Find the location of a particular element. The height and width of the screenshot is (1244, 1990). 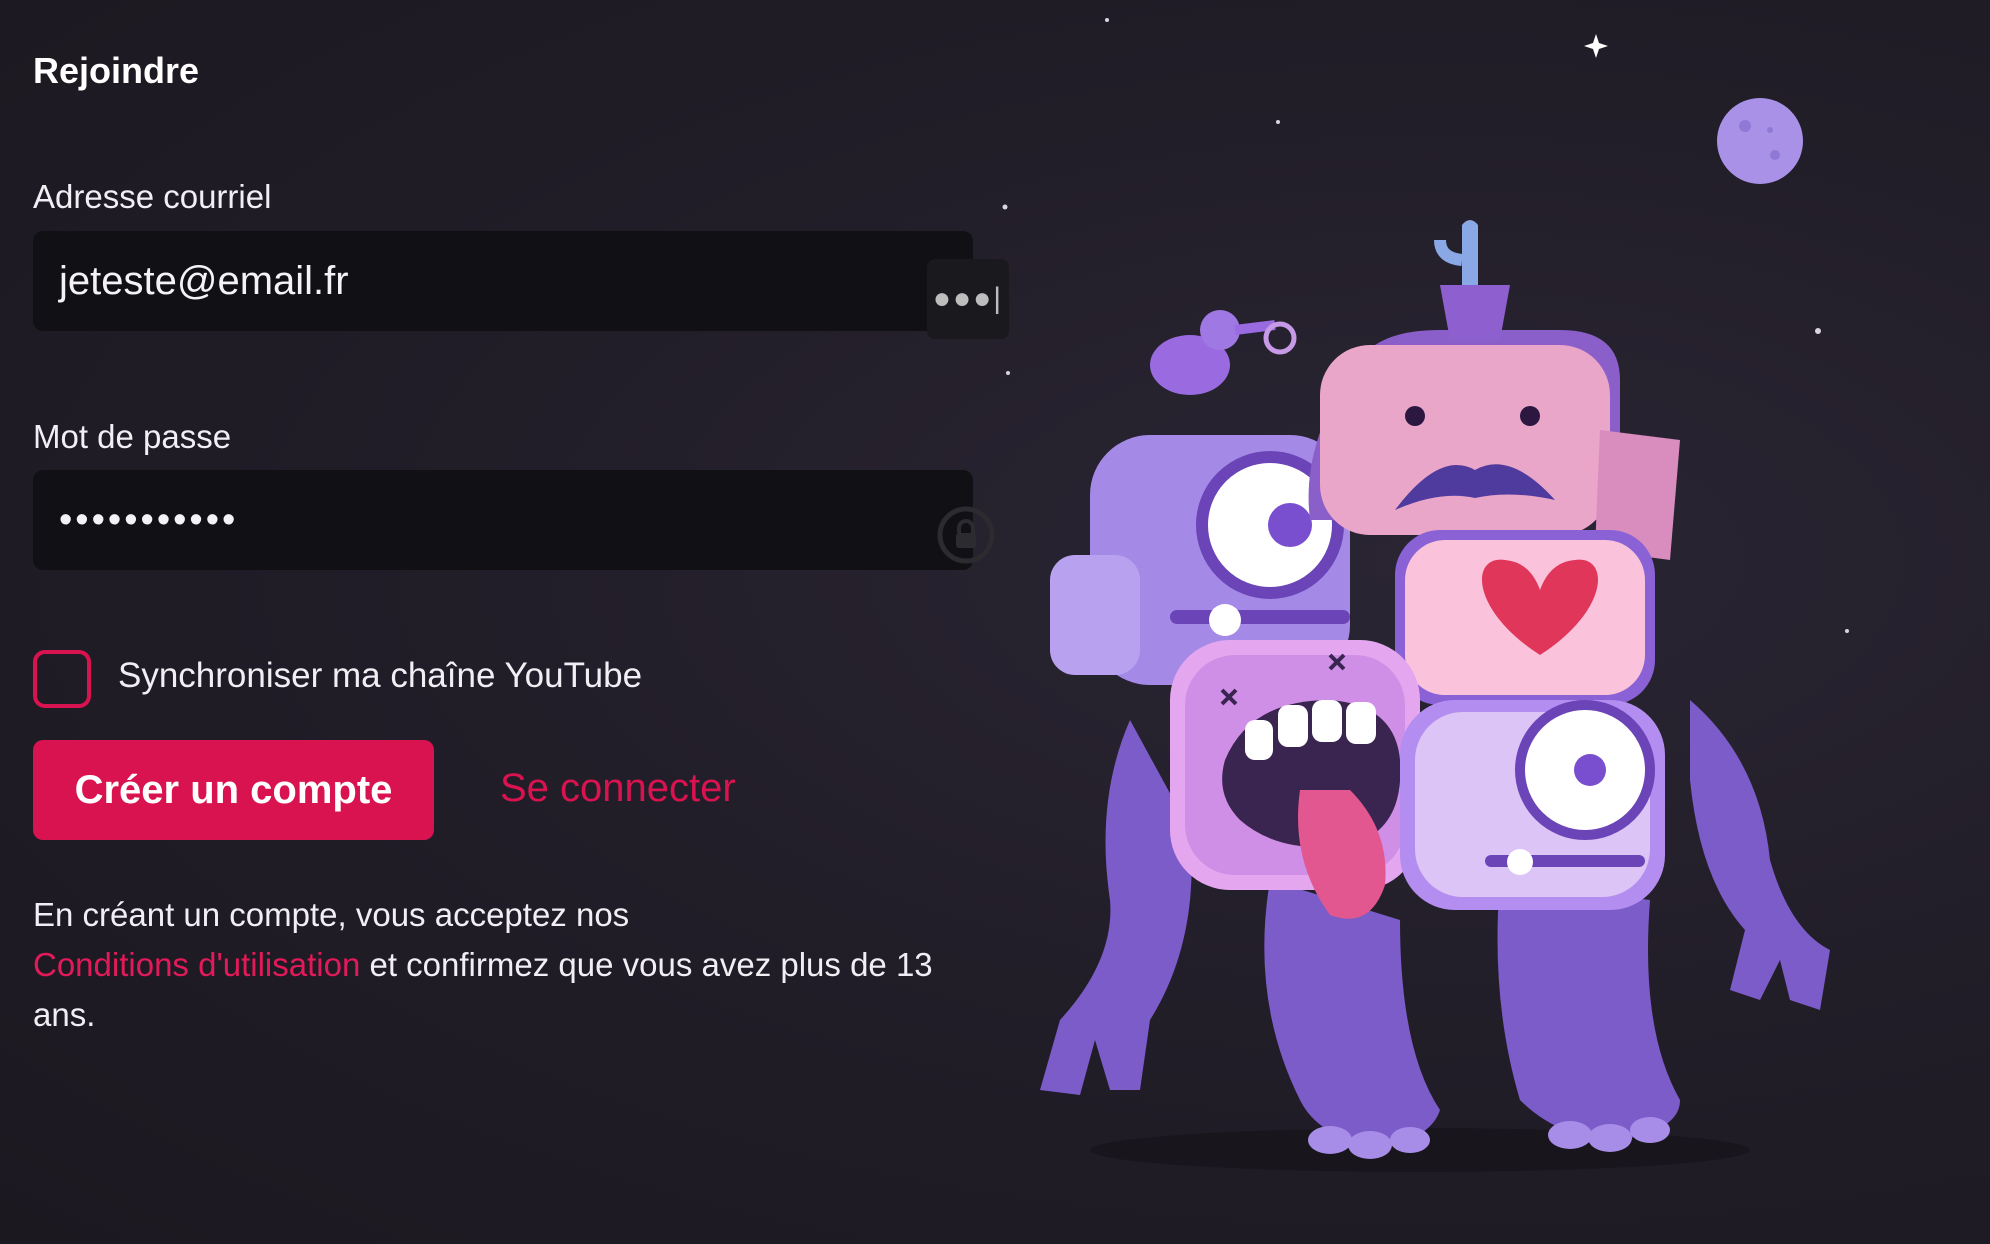

sync-youtube-label: Synchroniser ma chaîne YouTube is located at coordinates (380, 676).